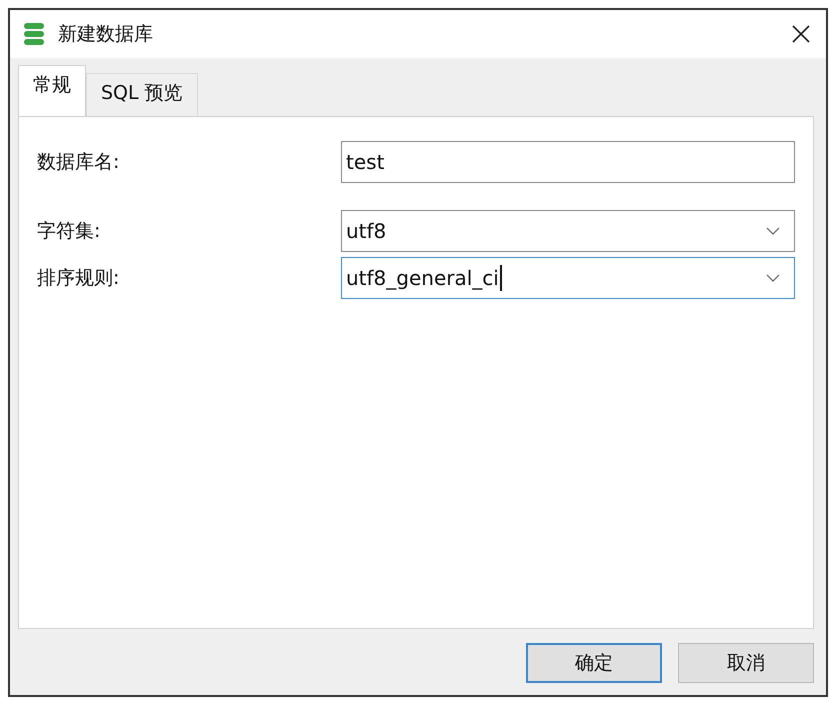  What do you see at coordinates (568, 277) in the screenshot?
I see `dropdown-field: utf8_general_ci` at bounding box center [568, 277].